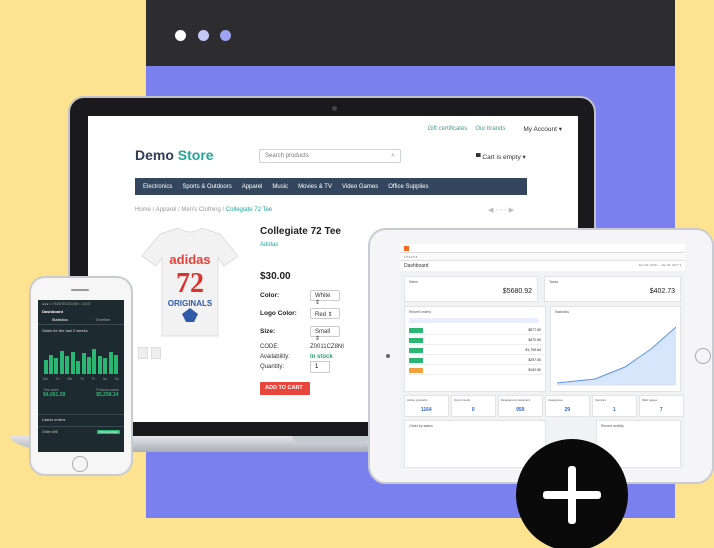  I want to click on product-price: $30.00, so click(275, 276).